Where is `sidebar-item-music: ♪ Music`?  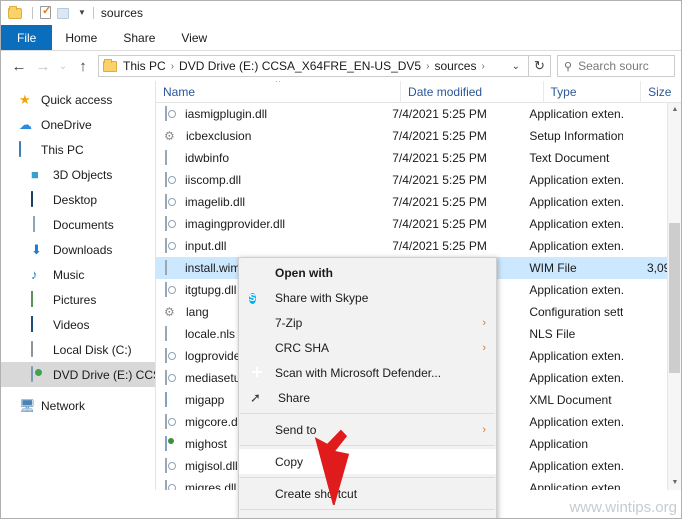
sidebar-item-music: ♪ Music is located at coordinates (78, 274).